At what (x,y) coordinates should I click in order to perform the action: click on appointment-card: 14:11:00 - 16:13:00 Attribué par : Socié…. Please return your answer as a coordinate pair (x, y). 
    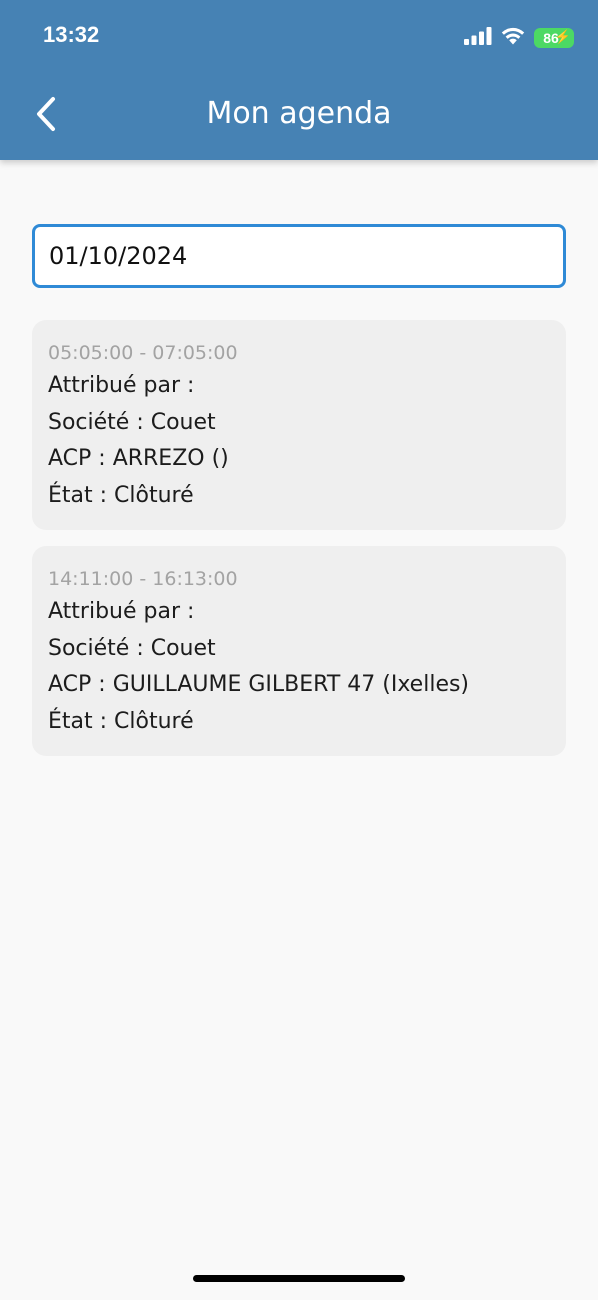
    Looking at the image, I should click on (299, 651).